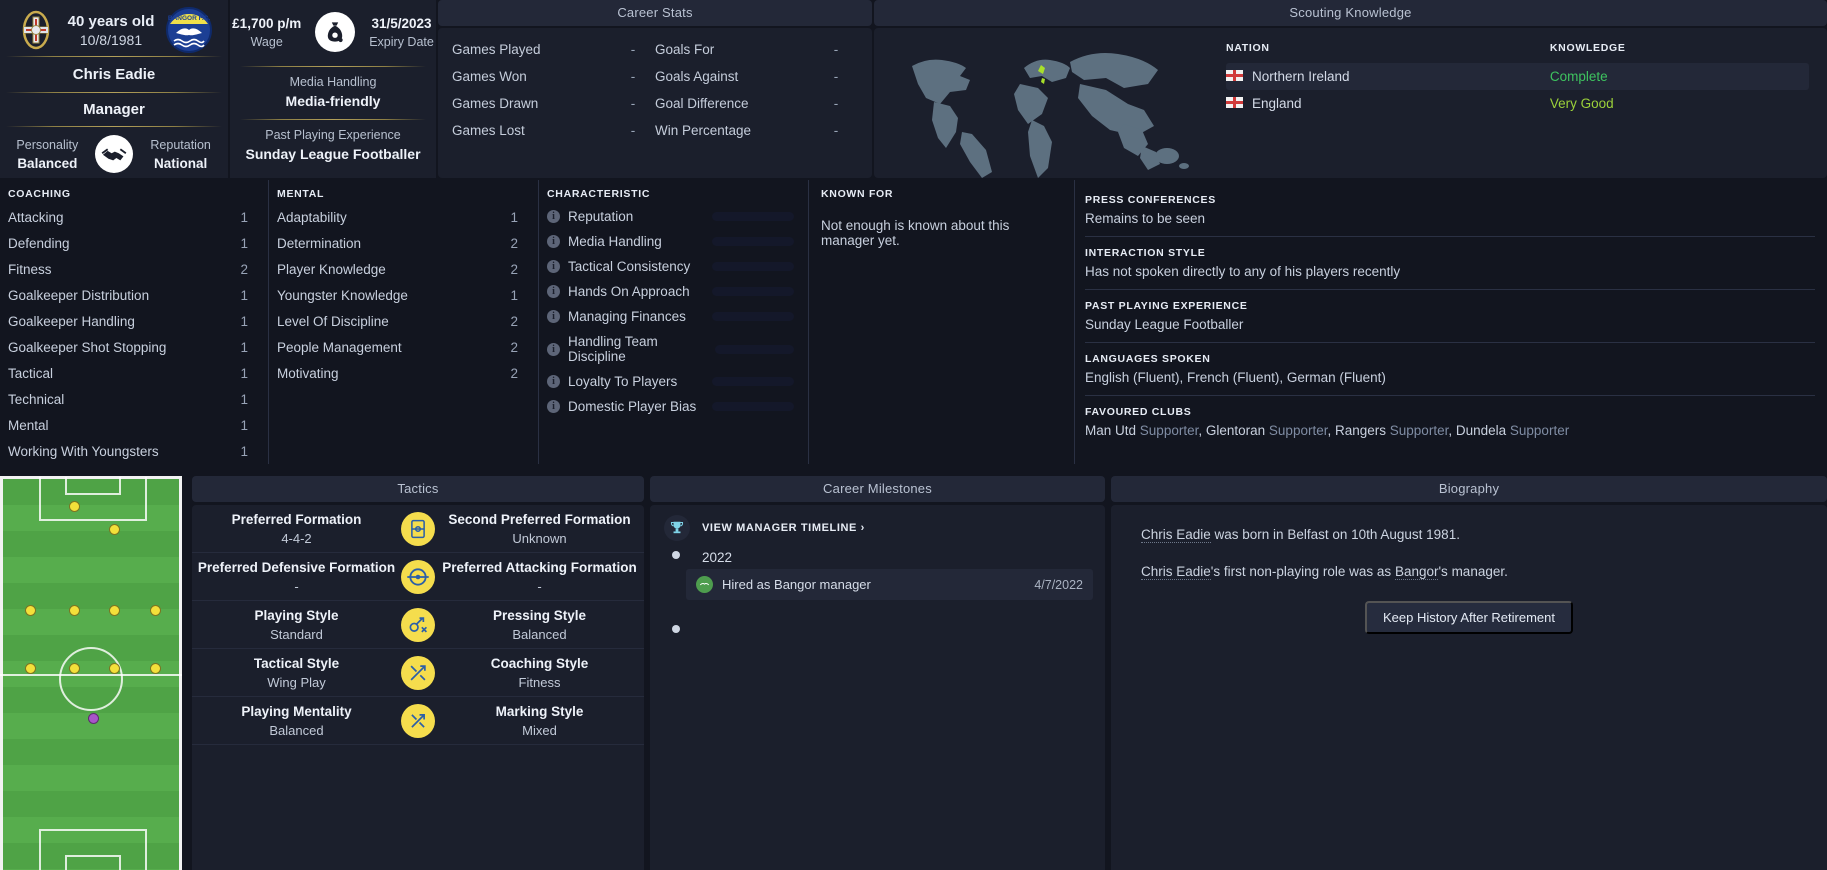  Describe the element at coordinates (668, 316) in the screenshot. I see `characteristic-row: i Managing Finances` at that location.